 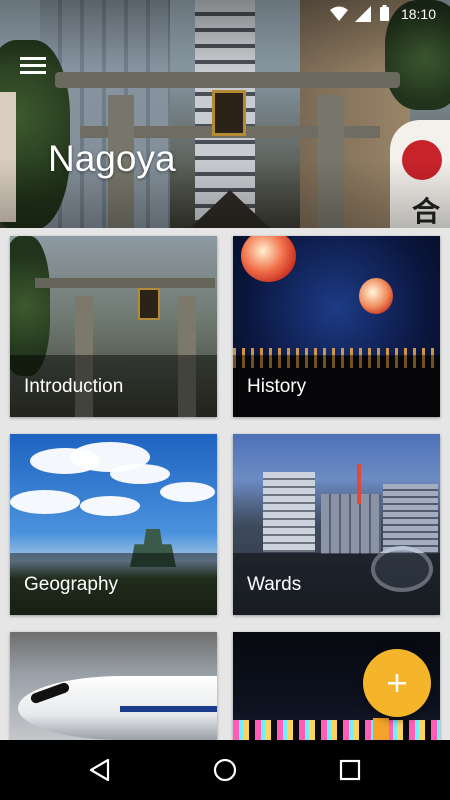 I want to click on add-button, so click(x=397, y=683).